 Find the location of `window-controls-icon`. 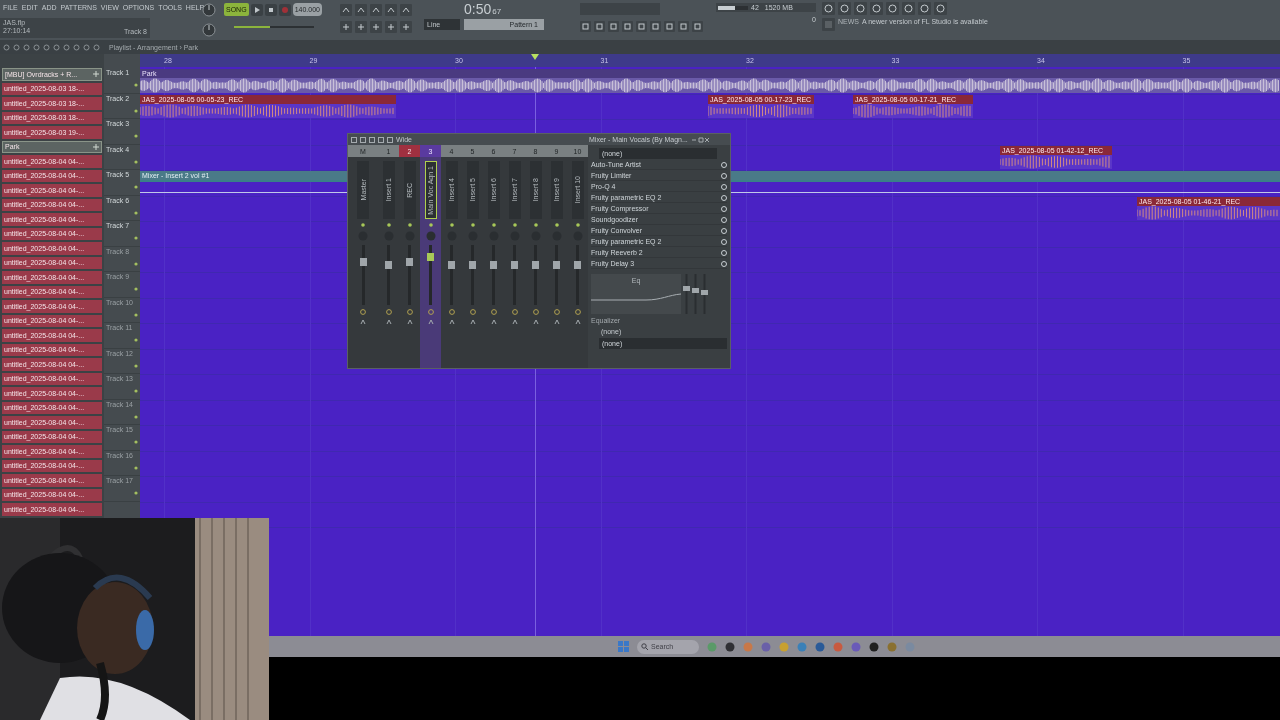

window-controls-icon is located at coordinates (699, 139).